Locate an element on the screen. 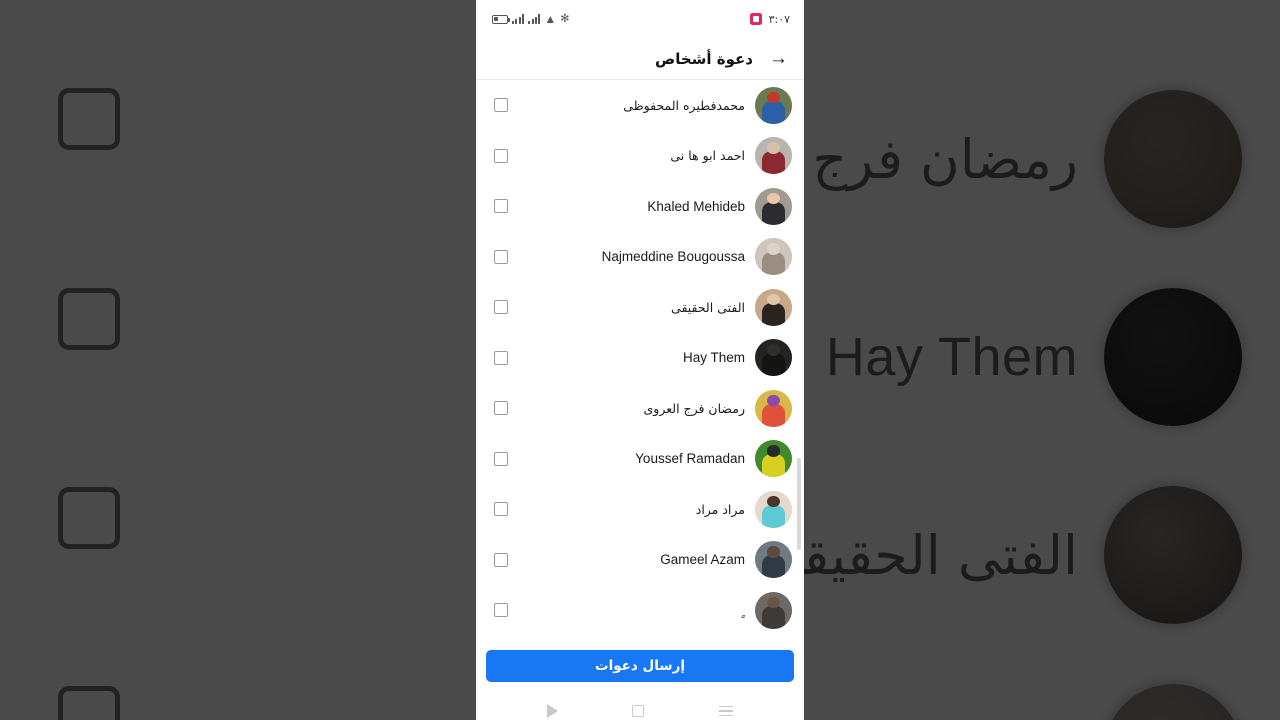  contact-name: محمدفطيره المحفوظى is located at coordinates (684, 105).